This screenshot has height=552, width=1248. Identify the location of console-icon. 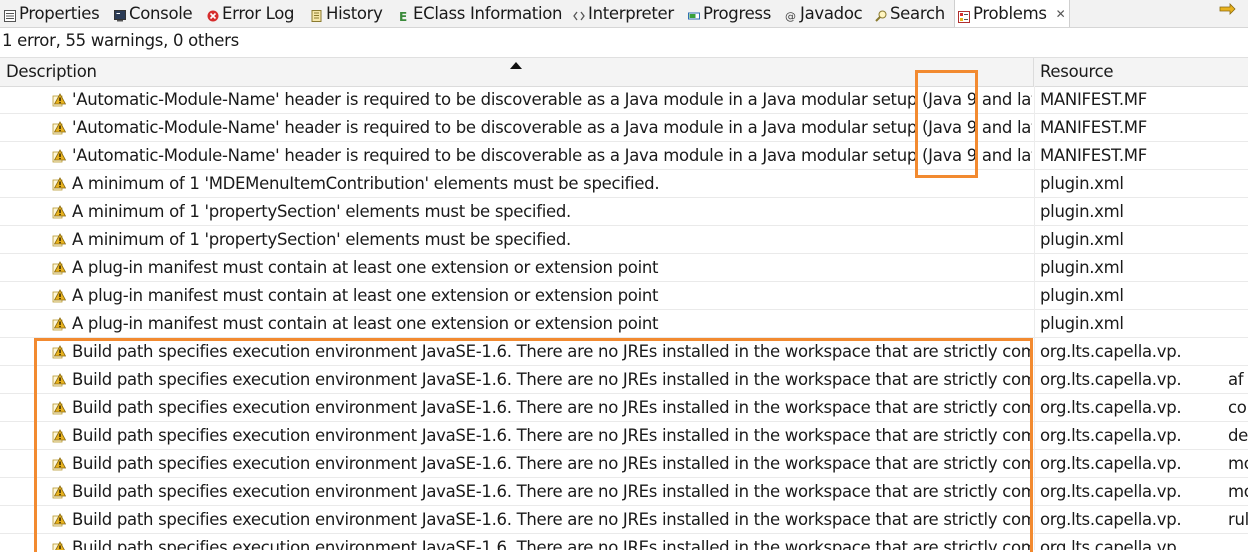
(120, 14).